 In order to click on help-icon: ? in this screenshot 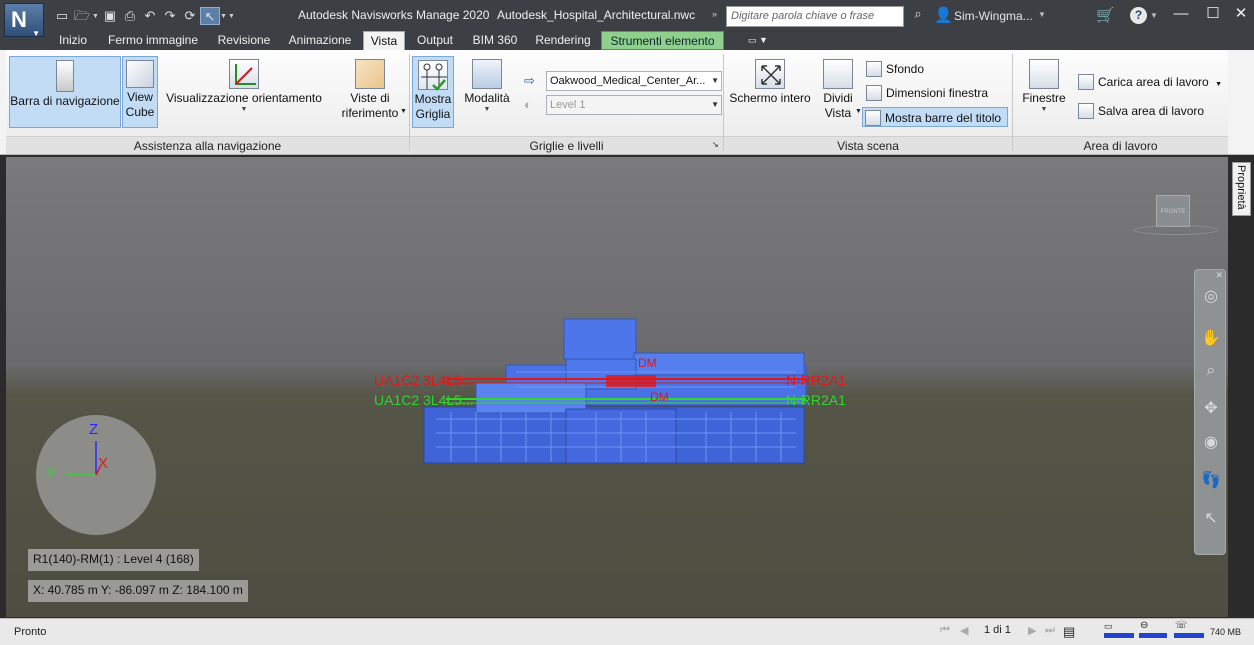, I will do `click(1138, 15)`.